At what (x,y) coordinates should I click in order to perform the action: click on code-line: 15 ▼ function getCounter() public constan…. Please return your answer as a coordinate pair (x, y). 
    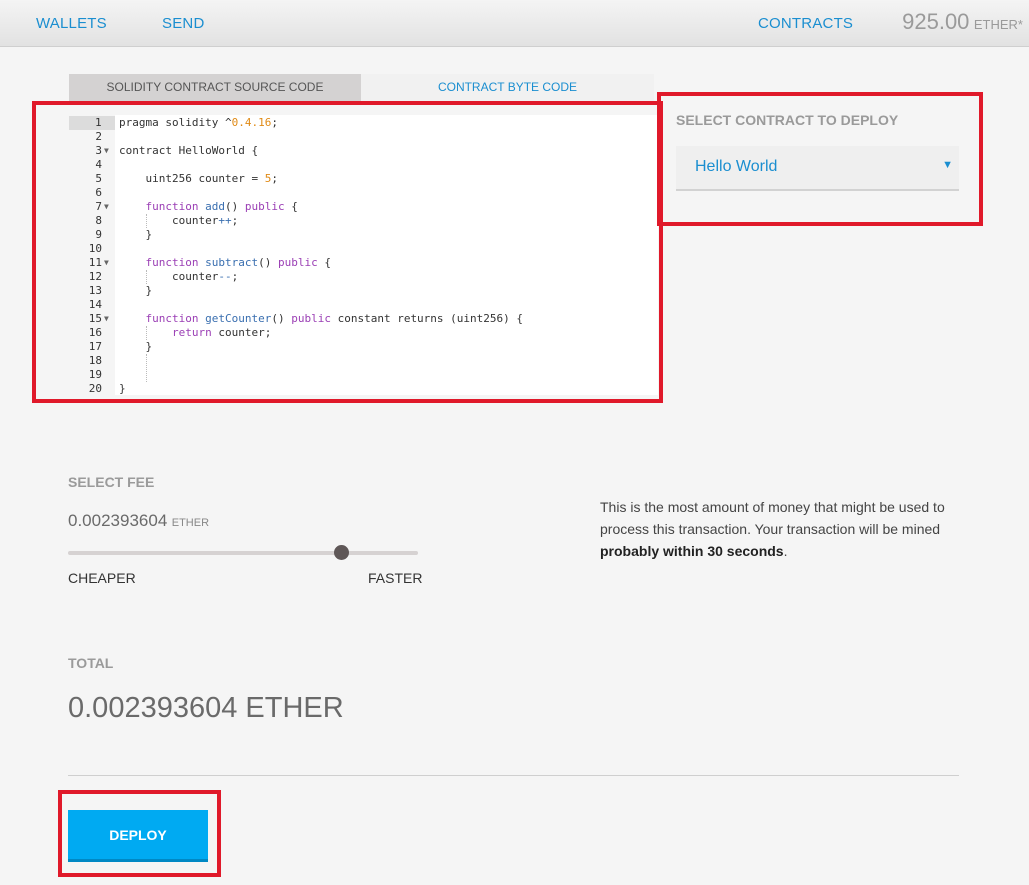
    Looking at the image, I should click on (363, 319).